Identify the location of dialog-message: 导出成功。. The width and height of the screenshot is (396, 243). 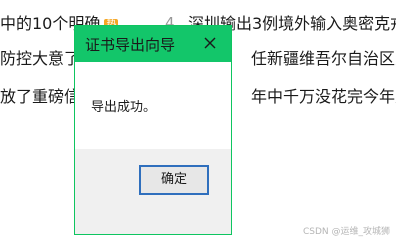
(124, 107).